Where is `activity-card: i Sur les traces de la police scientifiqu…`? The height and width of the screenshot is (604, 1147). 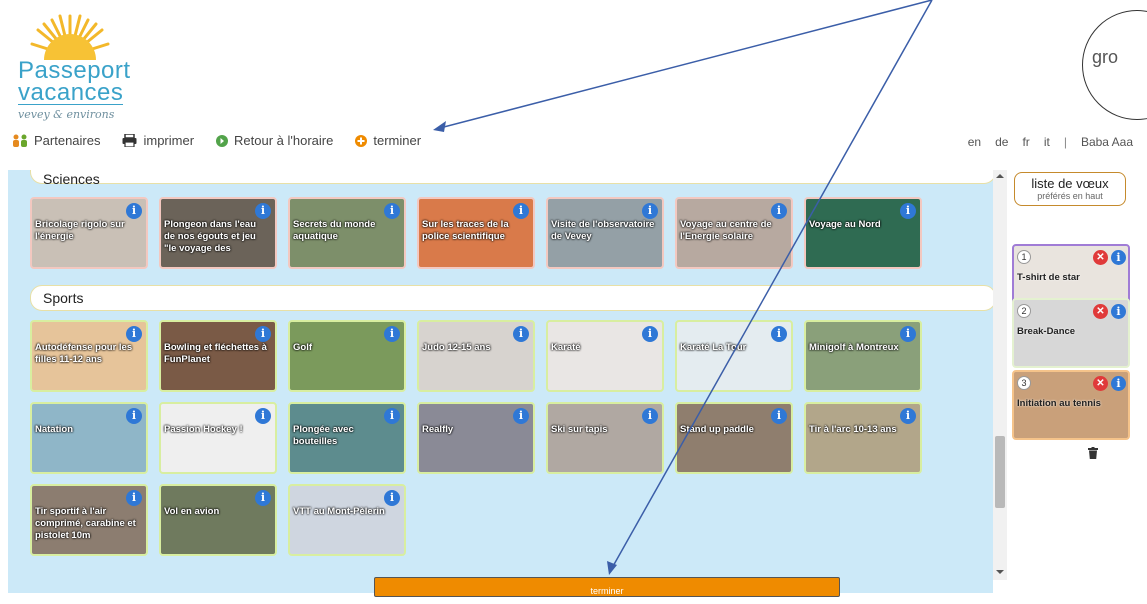 activity-card: i Sur les traces de la police scientifiqu… is located at coordinates (476, 233).